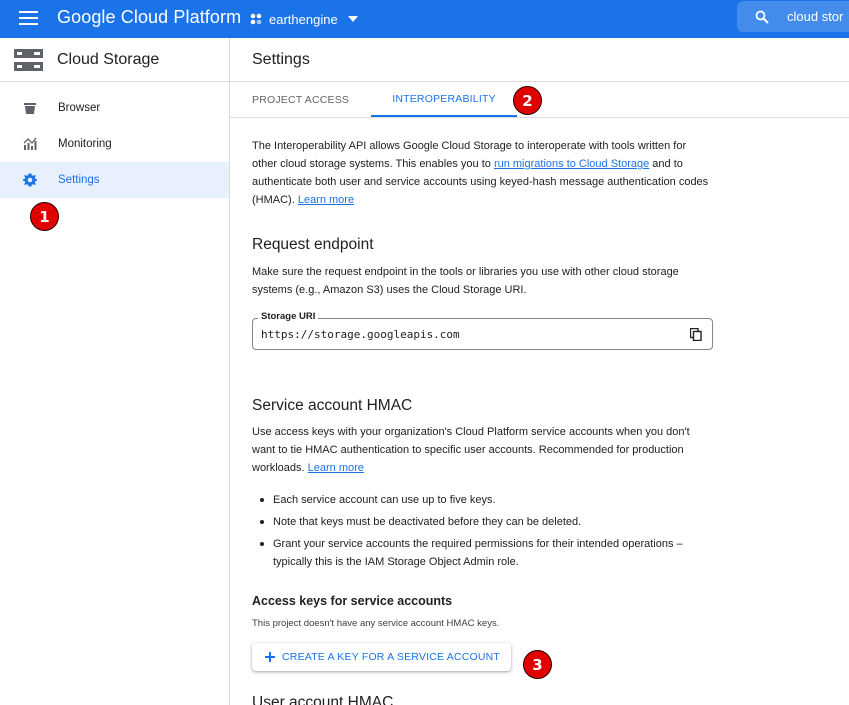  Describe the element at coordinates (270, 657) in the screenshot. I see `plus-icon` at that location.